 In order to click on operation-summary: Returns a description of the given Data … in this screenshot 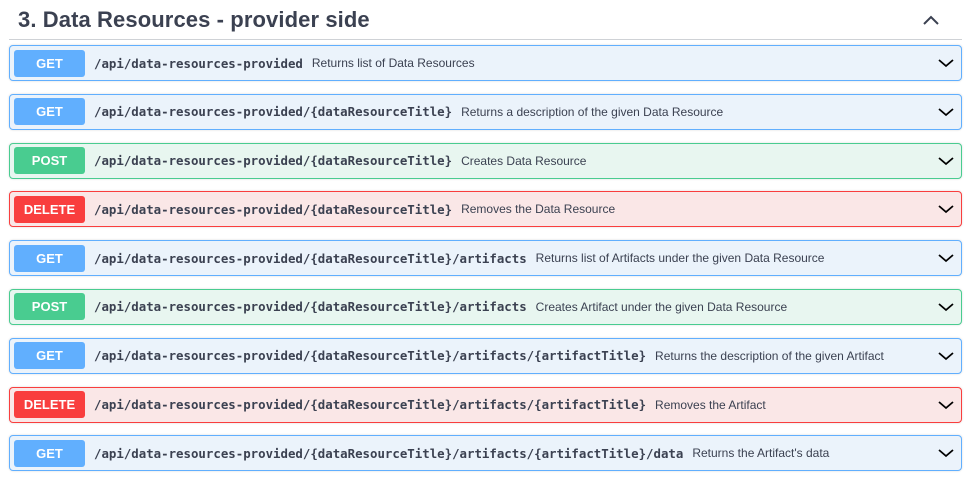, I will do `click(592, 111)`.